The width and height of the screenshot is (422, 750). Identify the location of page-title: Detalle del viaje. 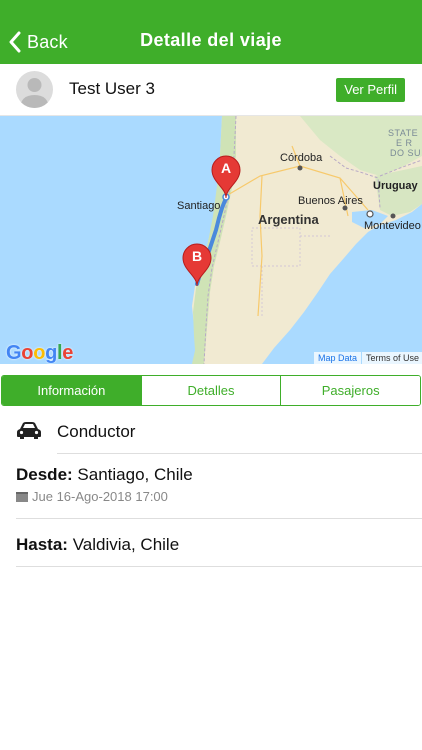
(211, 40).